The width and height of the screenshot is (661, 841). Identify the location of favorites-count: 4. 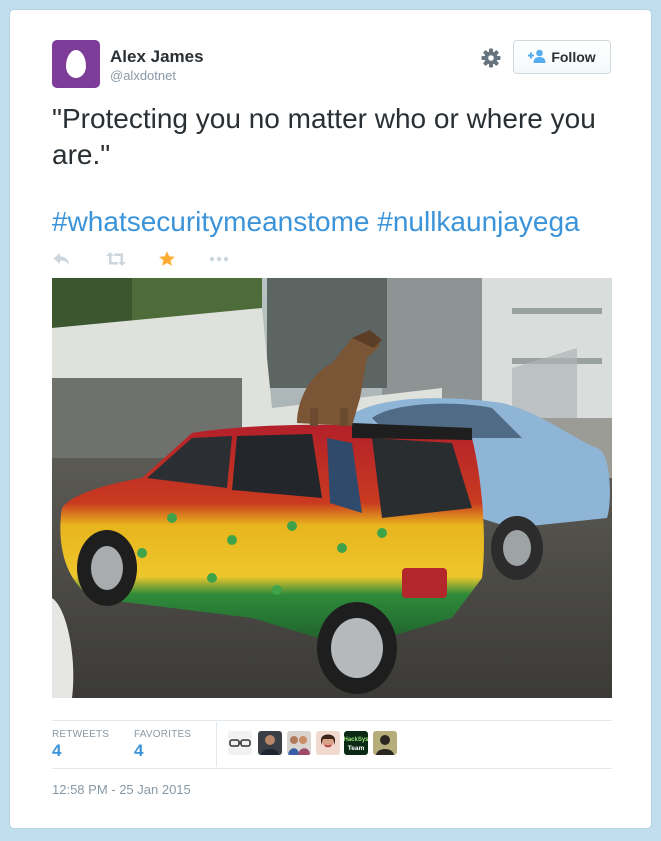
(138, 751).